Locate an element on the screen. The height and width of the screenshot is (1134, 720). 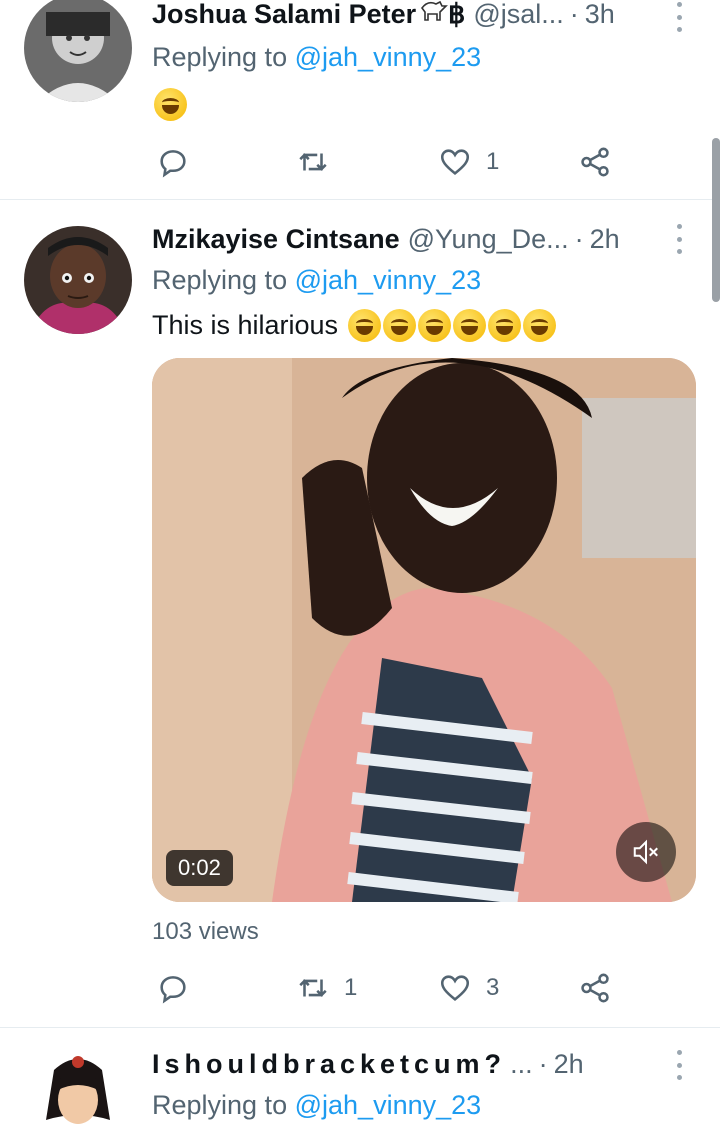
display-name: Joshua Salami Peter is located at coordinates (284, 15).